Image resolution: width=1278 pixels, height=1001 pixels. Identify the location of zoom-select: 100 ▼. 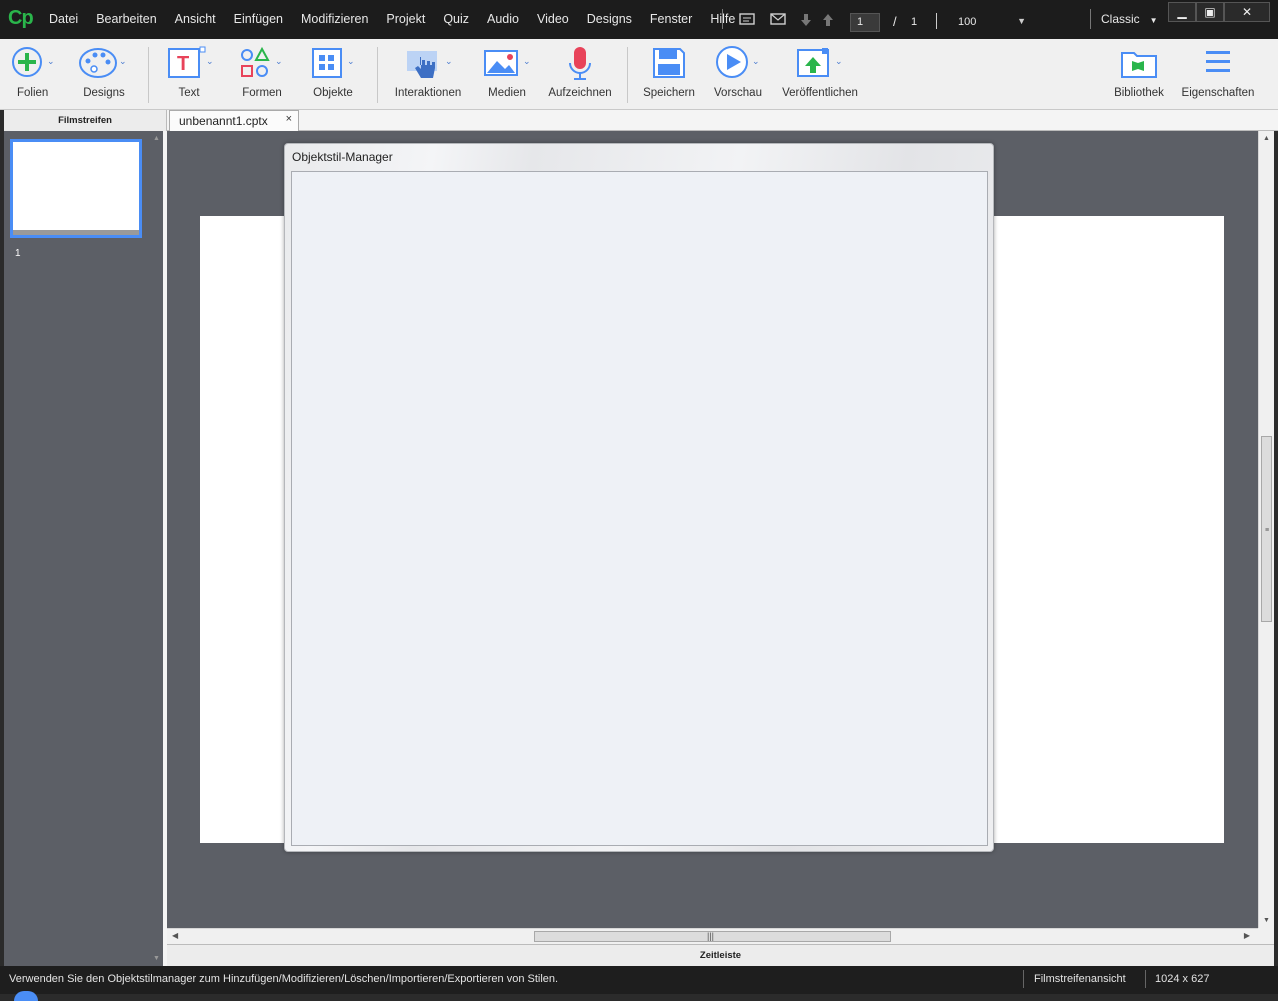
(990, 22).